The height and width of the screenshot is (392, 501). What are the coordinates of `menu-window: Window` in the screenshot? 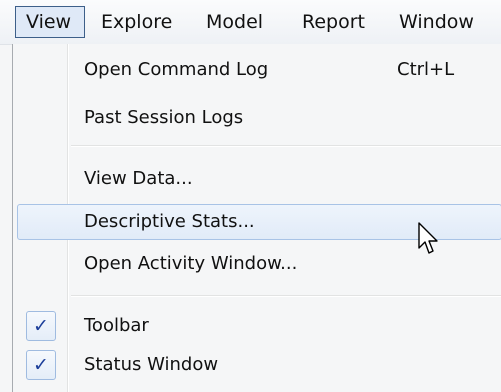 It's located at (436, 22).